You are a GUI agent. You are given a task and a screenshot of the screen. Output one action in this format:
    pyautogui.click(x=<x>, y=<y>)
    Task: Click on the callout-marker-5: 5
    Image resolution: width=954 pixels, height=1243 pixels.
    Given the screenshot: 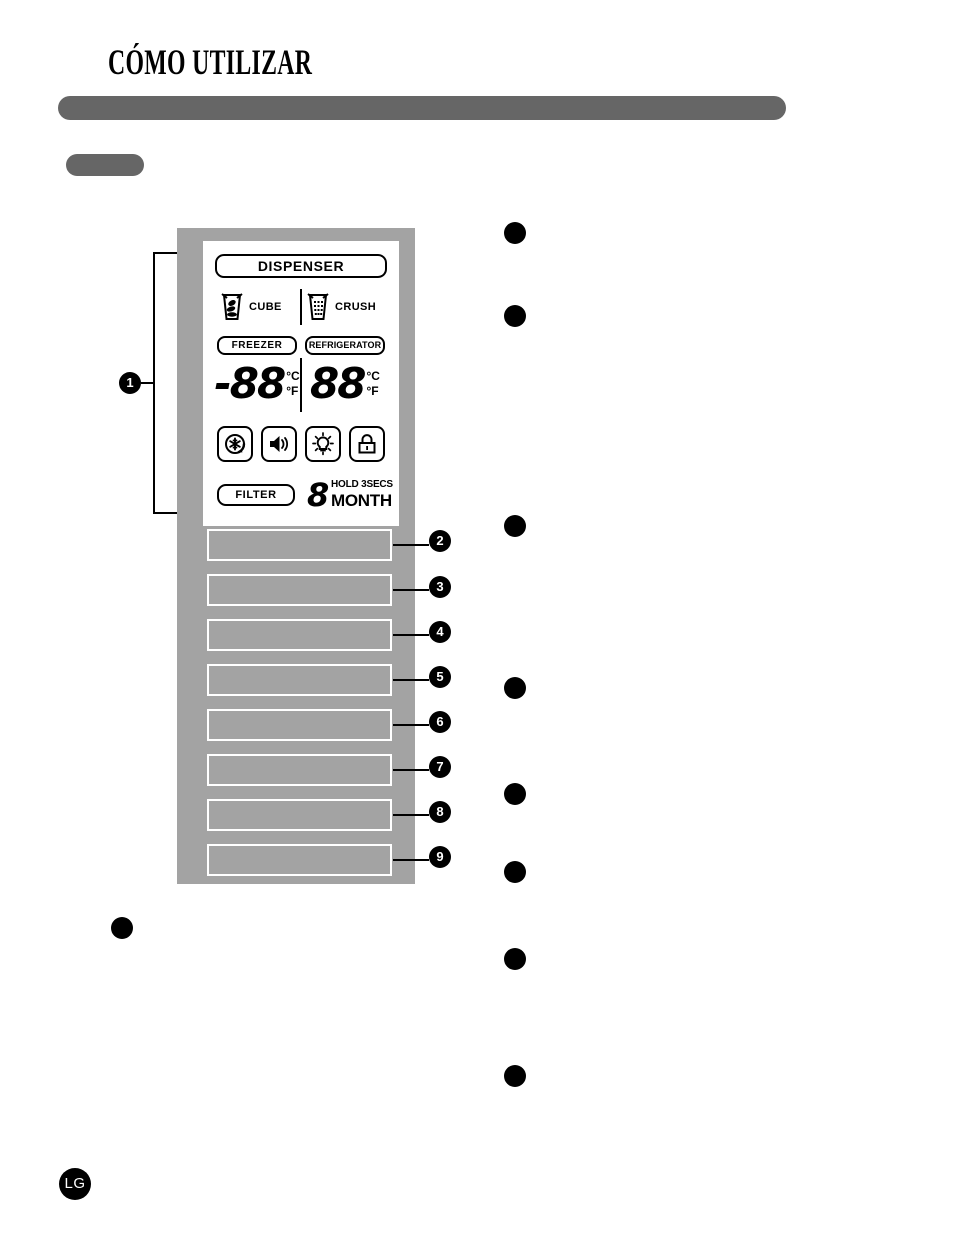 What is the action you would take?
    pyautogui.click(x=440, y=677)
    